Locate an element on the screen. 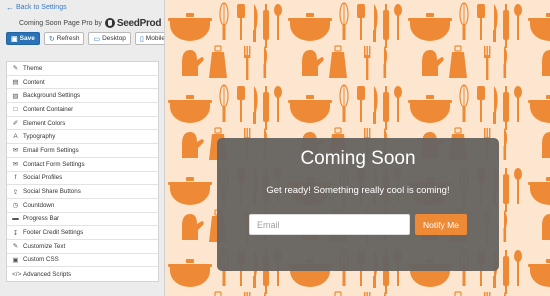 The image size is (550, 296). envelope-icon: ✉ is located at coordinates (15, 151).